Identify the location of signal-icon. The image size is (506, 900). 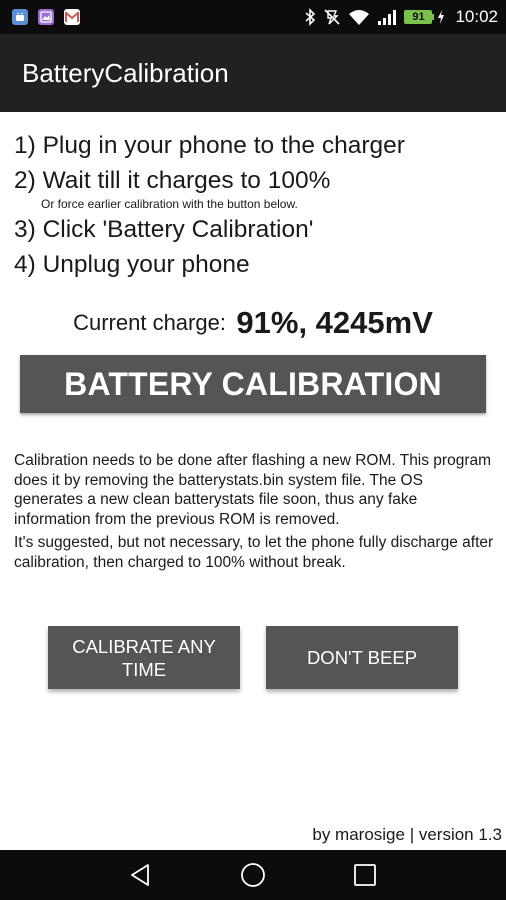
(387, 17).